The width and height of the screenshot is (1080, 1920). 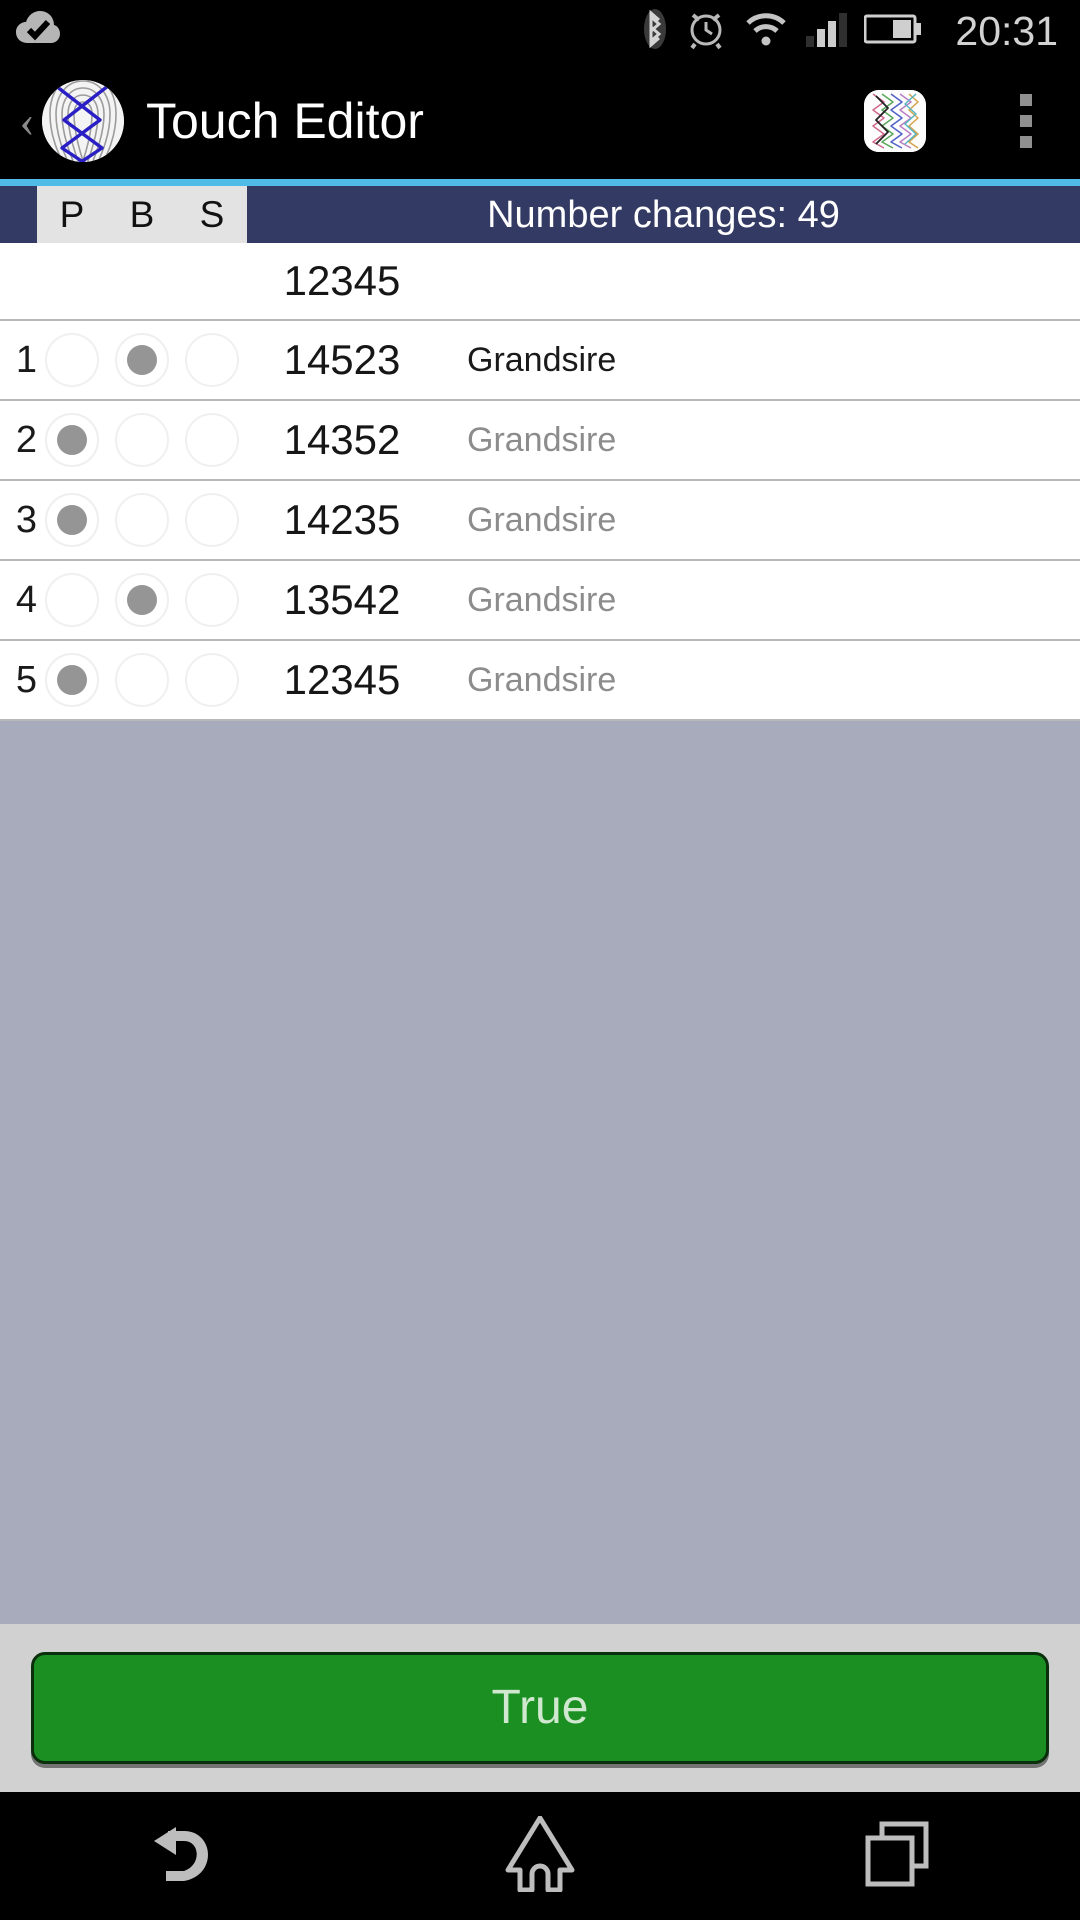 I want to click on bluetooth-icon, so click(x=655, y=31).